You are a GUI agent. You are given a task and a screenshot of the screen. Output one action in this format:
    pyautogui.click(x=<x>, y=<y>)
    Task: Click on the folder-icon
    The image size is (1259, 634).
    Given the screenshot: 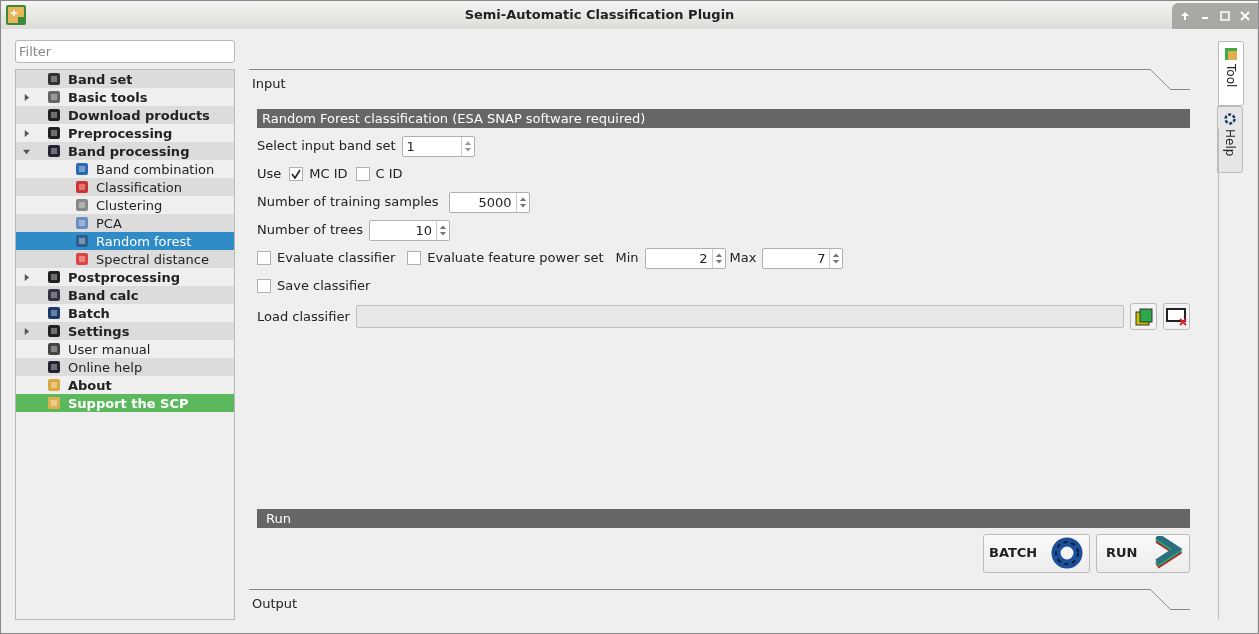 What is the action you would take?
    pyautogui.click(x=1143, y=316)
    